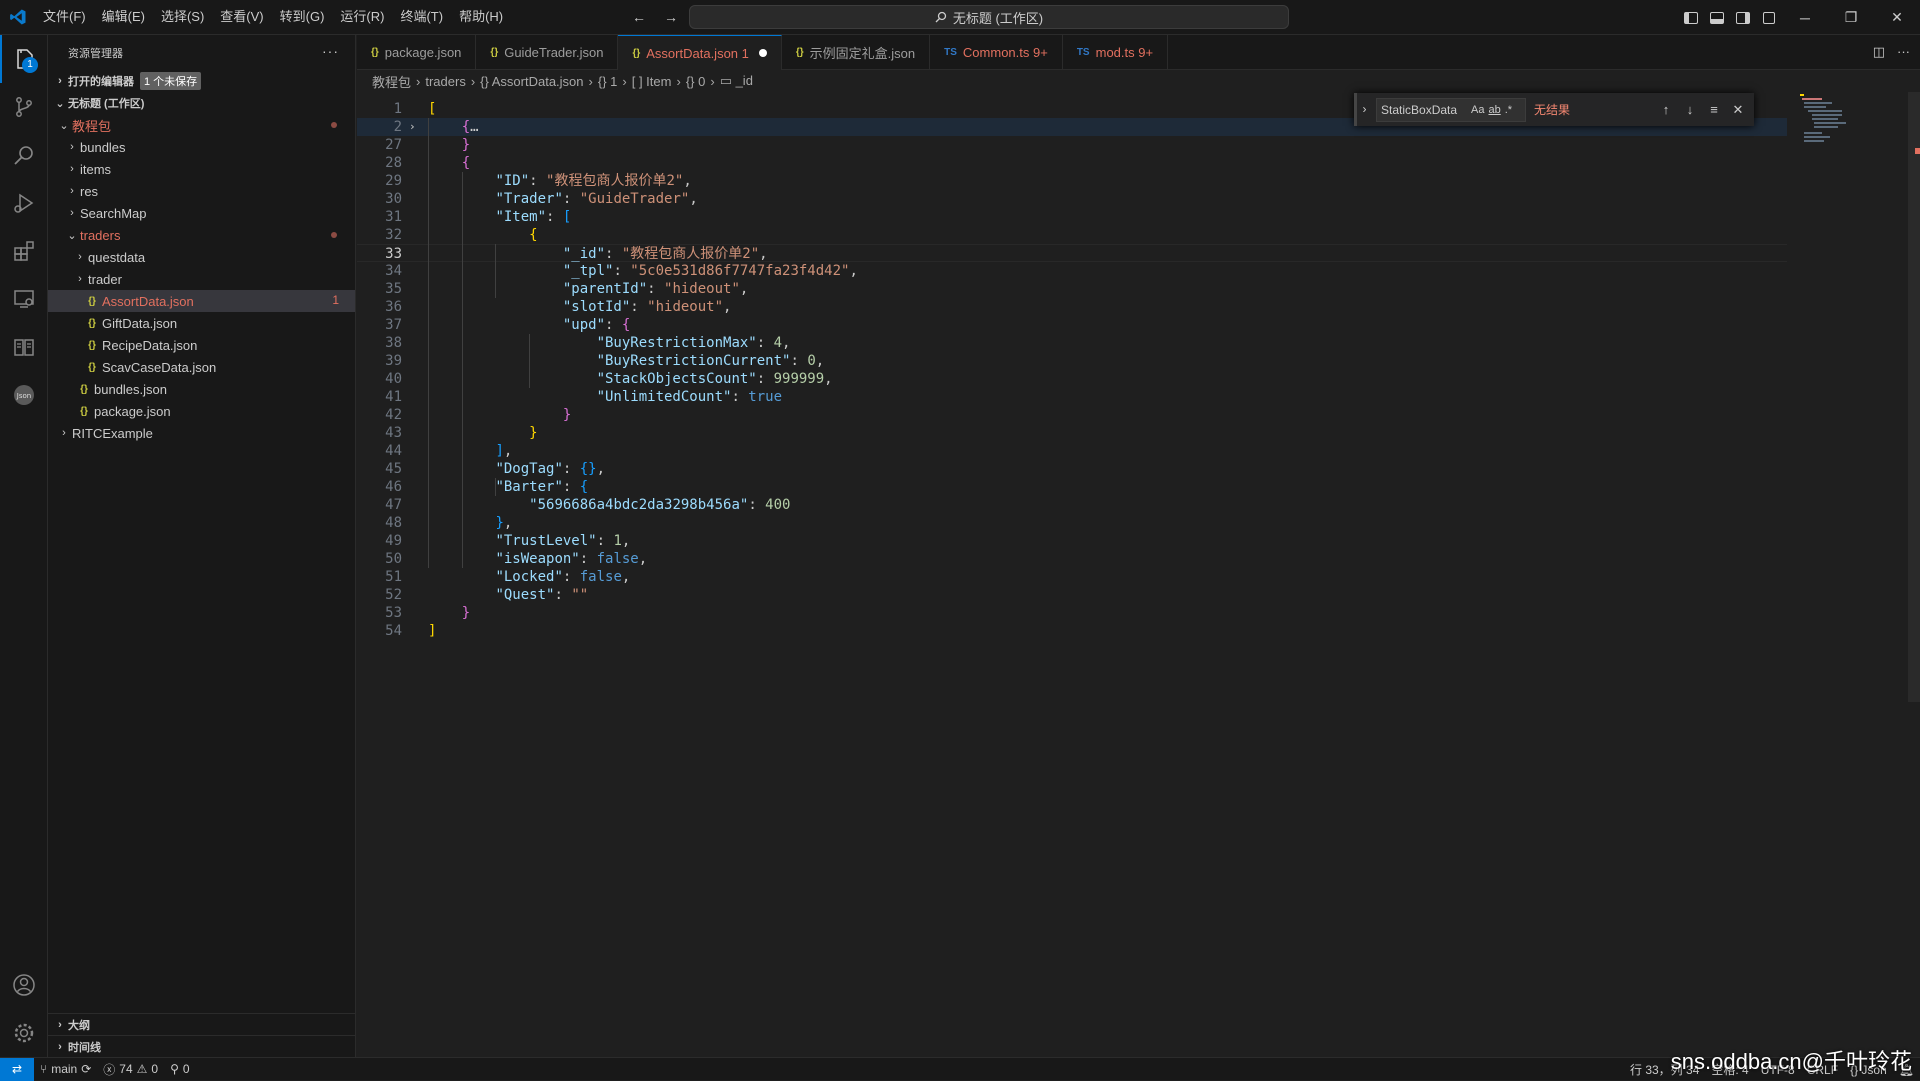  I want to click on tree-item: ›items, so click(201, 169).